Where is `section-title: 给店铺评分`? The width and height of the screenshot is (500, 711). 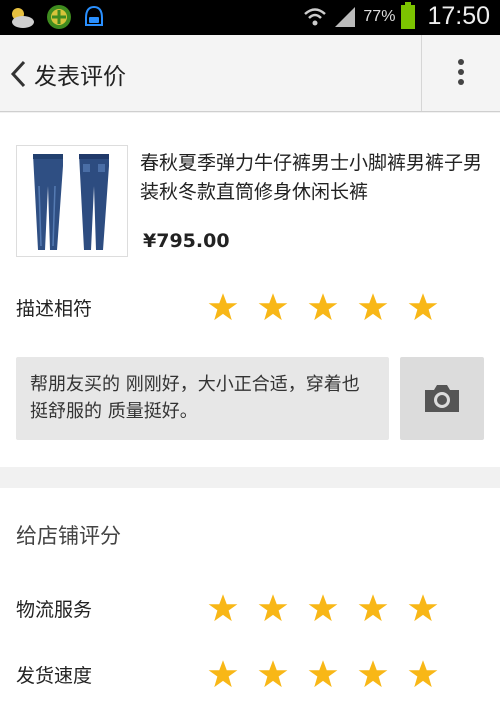 section-title: 给店铺评分 is located at coordinates (68, 536).